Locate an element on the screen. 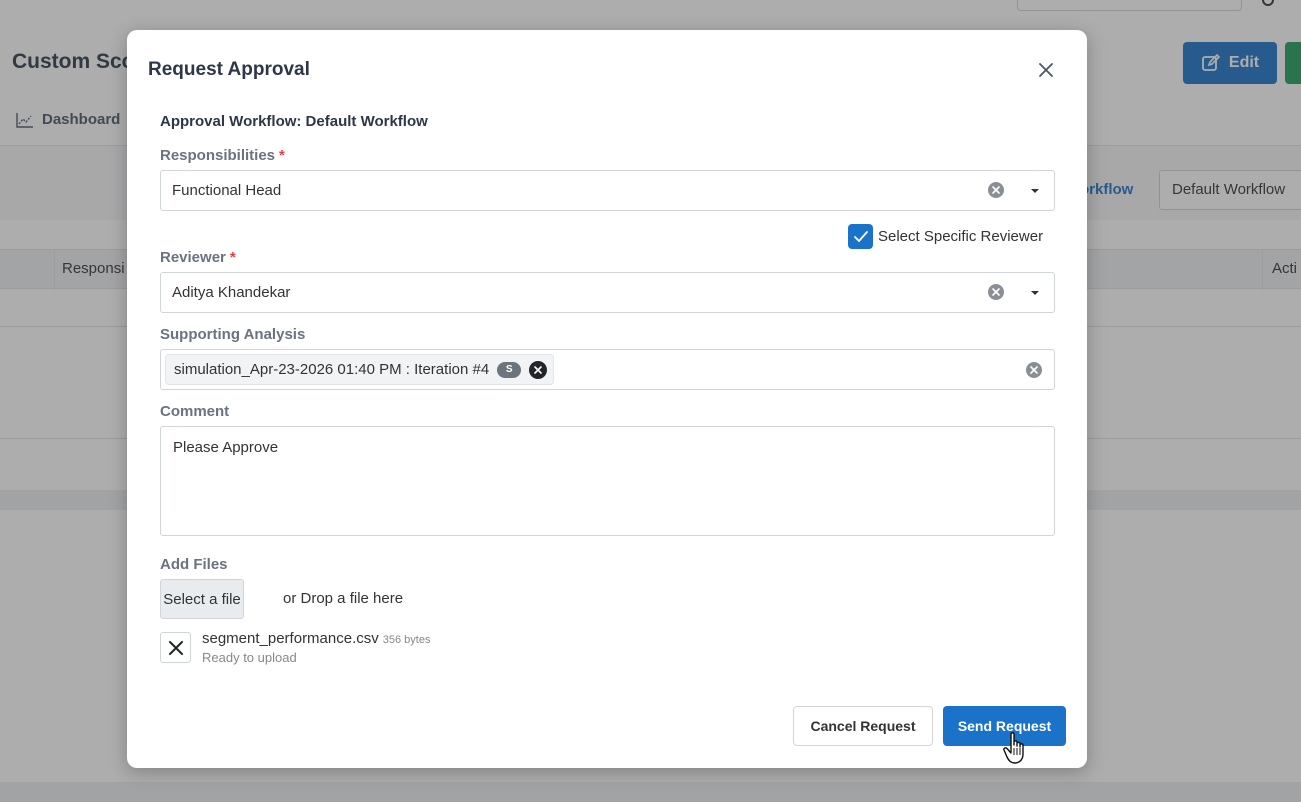 The height and width of the screenshot is (802, 1301). specific-reviewer-checkbox is located at coordinates (860, 236).